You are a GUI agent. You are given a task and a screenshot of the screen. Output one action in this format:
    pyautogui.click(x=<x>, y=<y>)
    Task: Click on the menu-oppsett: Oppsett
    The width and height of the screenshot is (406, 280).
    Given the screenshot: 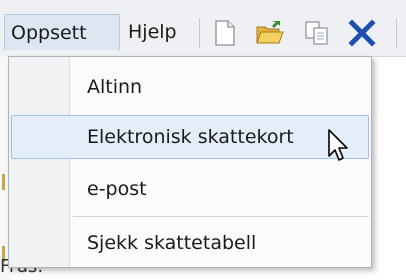 What is the action you would take?
    pyautogui.click(x=62, y=32)
    